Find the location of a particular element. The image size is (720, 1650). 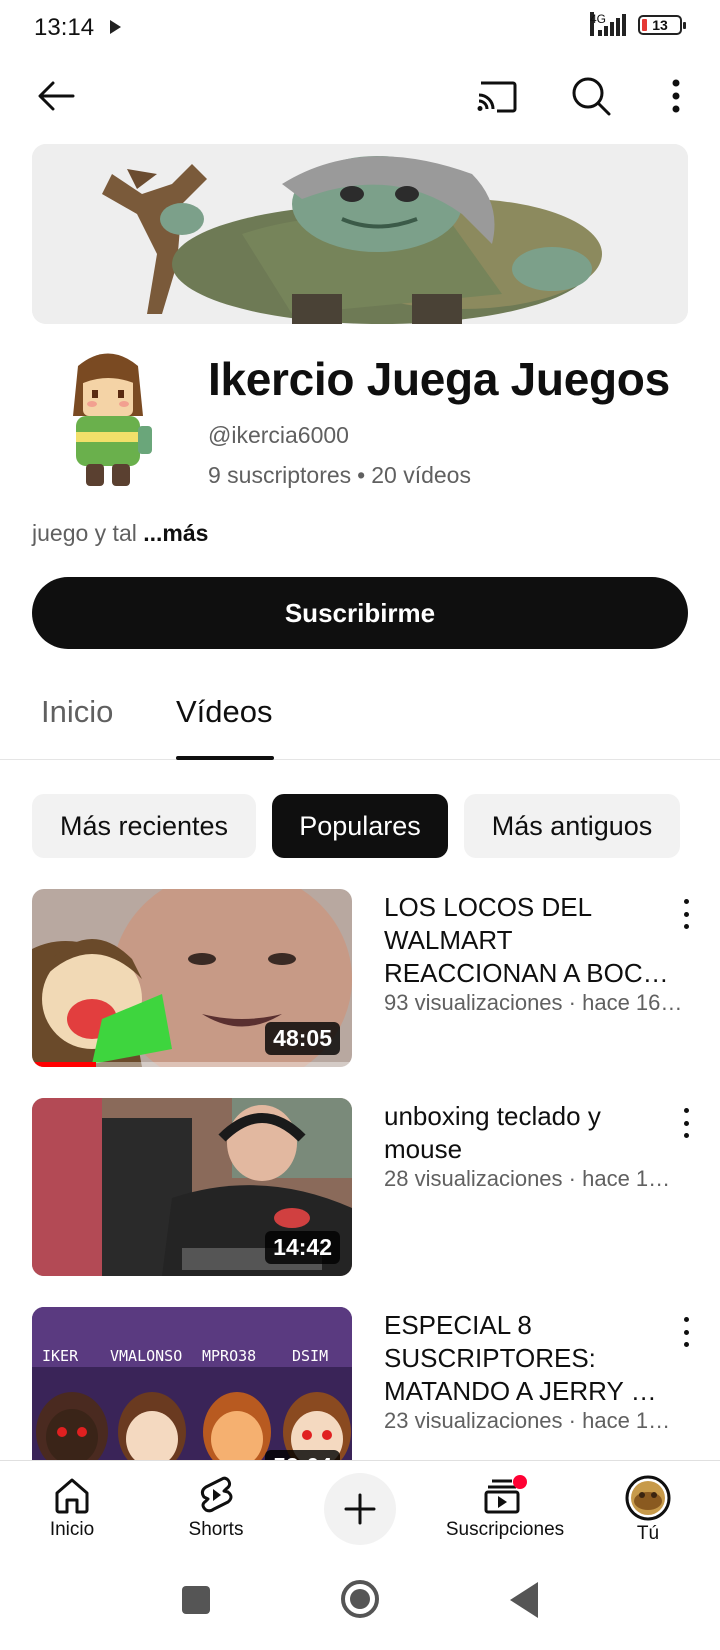

channel-name: Ikercio Juega Juegos is located at coordinates (439, 379).